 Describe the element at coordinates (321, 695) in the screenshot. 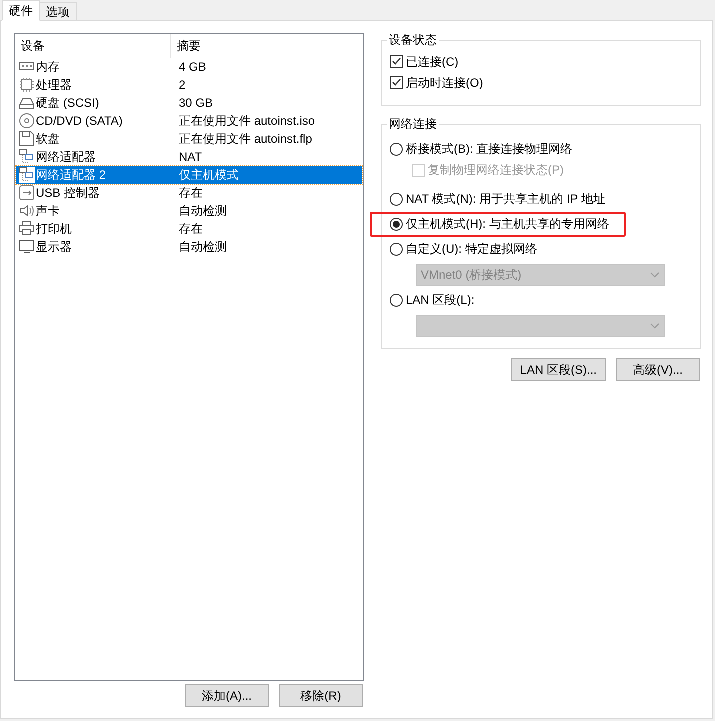

I see `button: 移除(R)` at that location.